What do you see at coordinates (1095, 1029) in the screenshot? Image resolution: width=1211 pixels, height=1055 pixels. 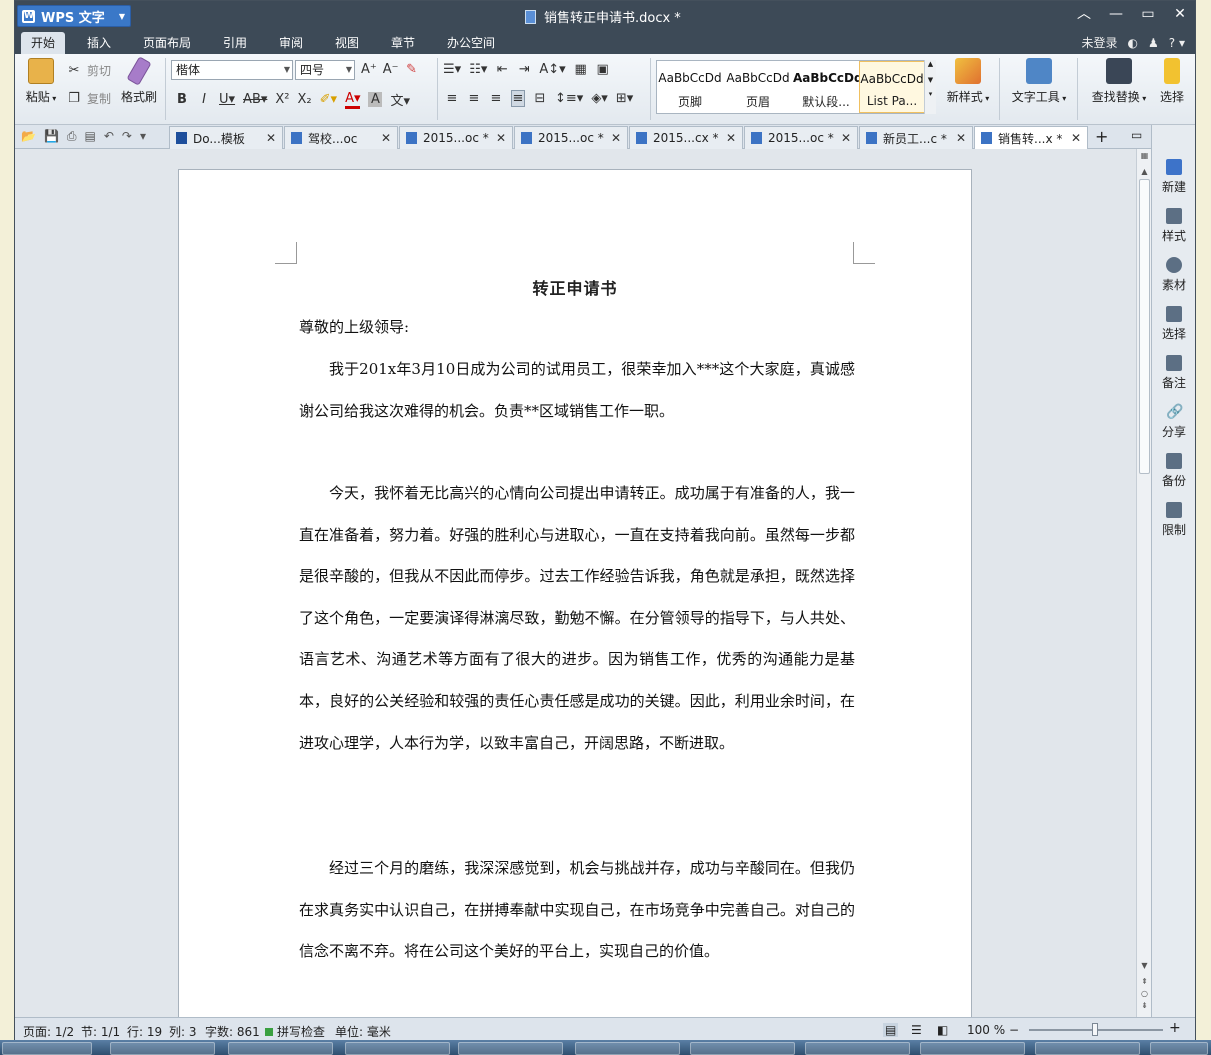 I see `zoom-slider-knob` at bounding box center [1095, 1029].